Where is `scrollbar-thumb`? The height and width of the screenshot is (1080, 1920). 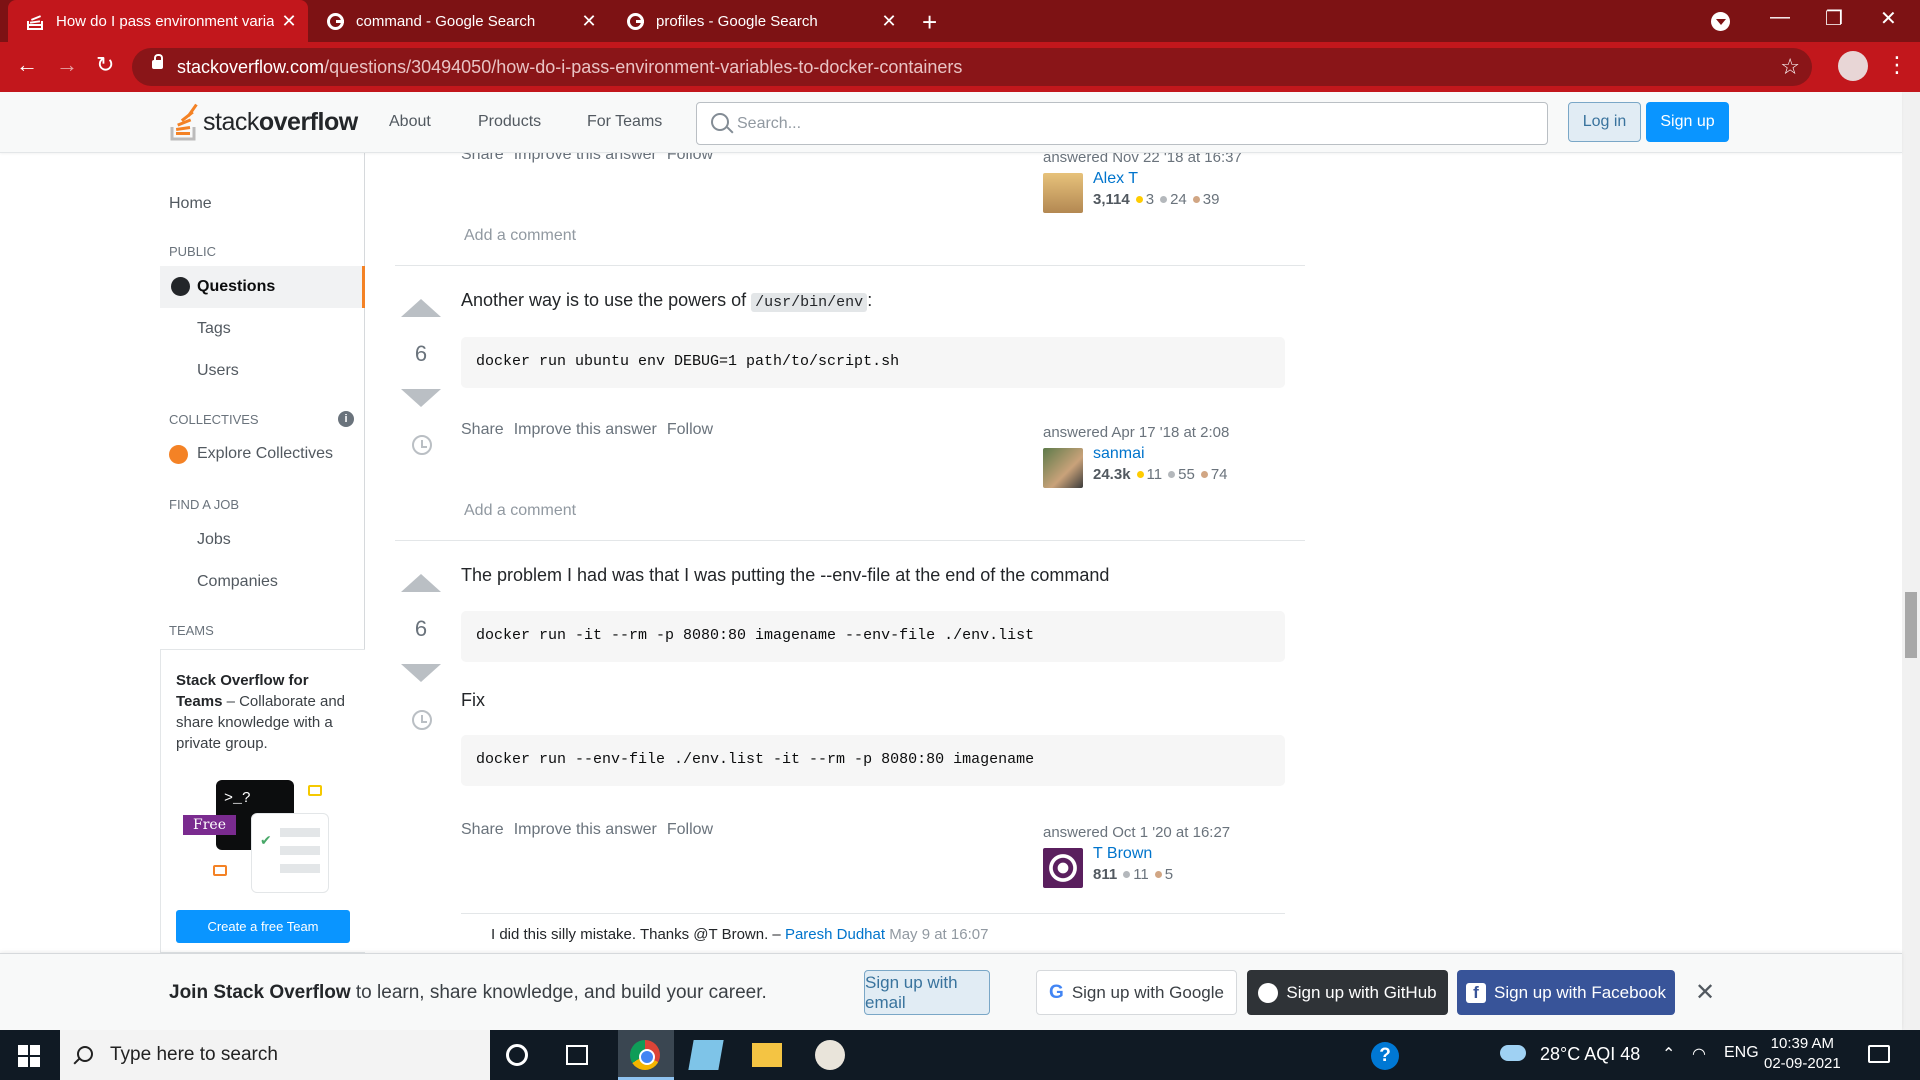
scrollbar-thumb is located at coordinates (1911, 625).